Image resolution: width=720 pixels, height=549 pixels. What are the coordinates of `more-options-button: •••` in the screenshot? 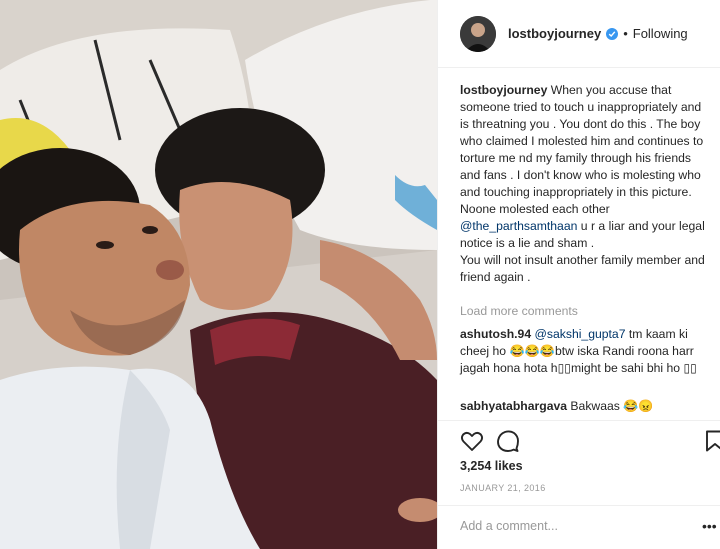 It's located at (709, 526).